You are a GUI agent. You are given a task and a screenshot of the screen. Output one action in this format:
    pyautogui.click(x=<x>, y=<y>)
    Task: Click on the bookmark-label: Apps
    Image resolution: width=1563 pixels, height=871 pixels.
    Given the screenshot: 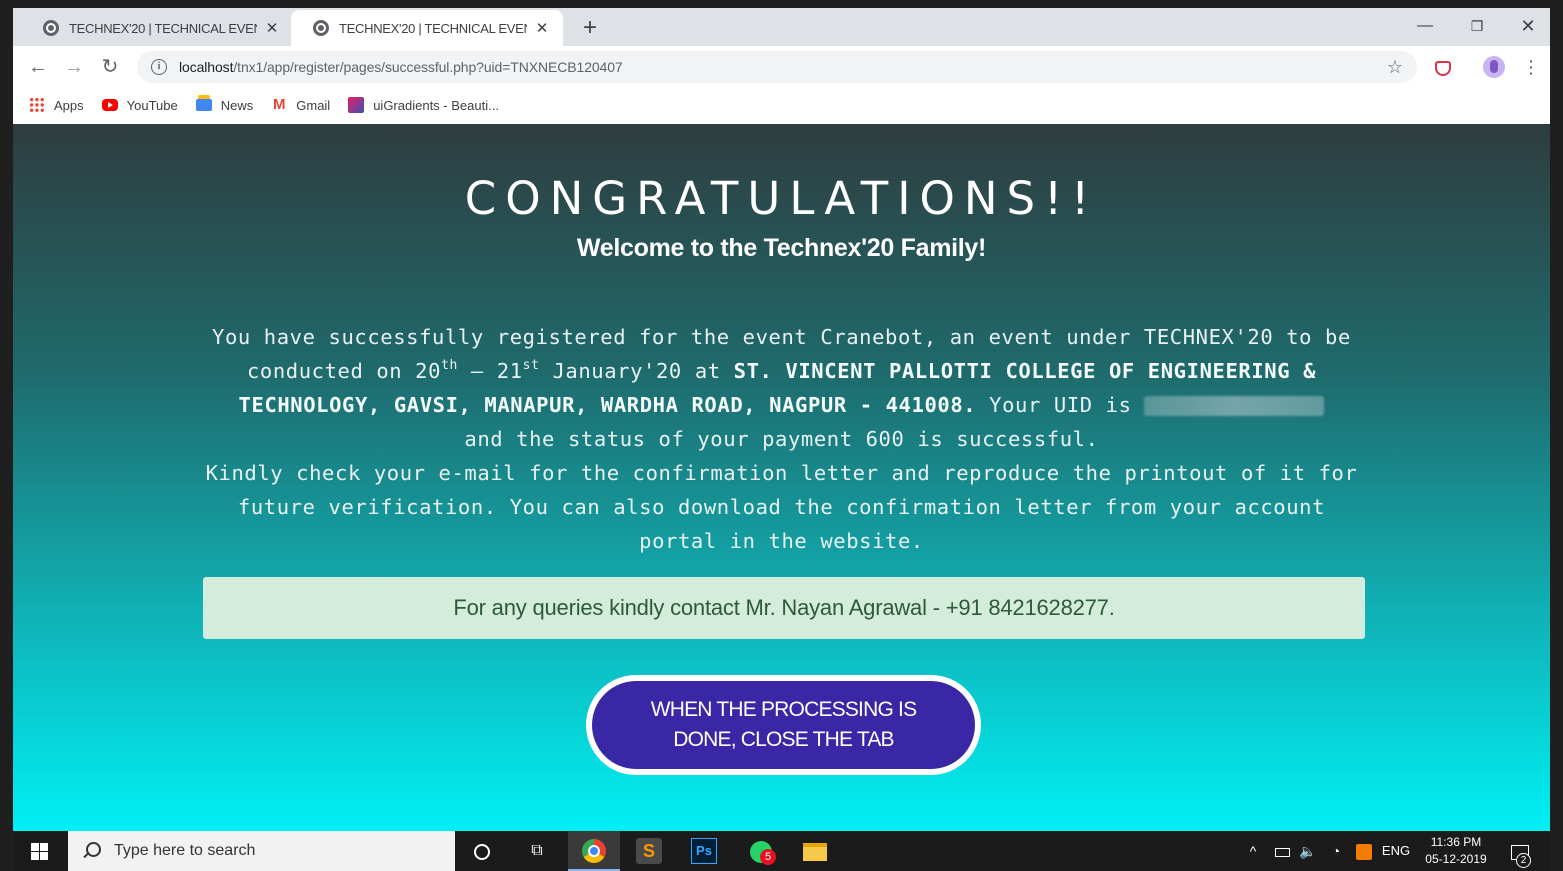 What is the action you would take?
    pyautogui.click(x=69, y=105)
    